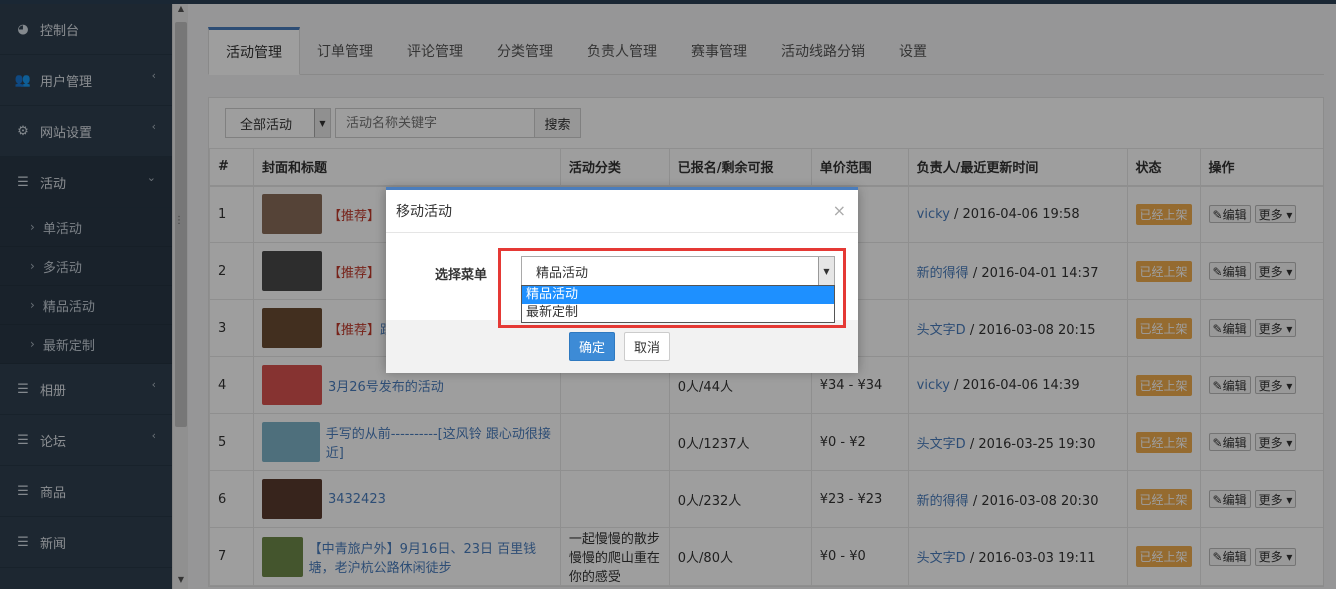 Image resolution: width=1336 pixels, height=589 pixels. Describe the element at coordinates (592, 346) in the screenshot. I see `confirm-button: 确定` at that location.